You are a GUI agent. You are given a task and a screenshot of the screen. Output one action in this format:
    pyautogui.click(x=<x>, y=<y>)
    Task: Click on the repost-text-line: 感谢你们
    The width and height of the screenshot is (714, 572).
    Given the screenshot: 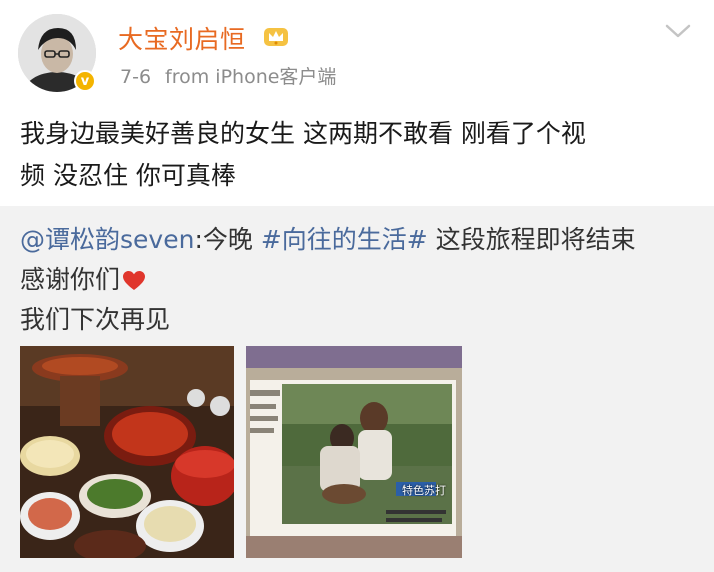 What is the action you would take?
    pyautogui.click(x=70, y=279)
    